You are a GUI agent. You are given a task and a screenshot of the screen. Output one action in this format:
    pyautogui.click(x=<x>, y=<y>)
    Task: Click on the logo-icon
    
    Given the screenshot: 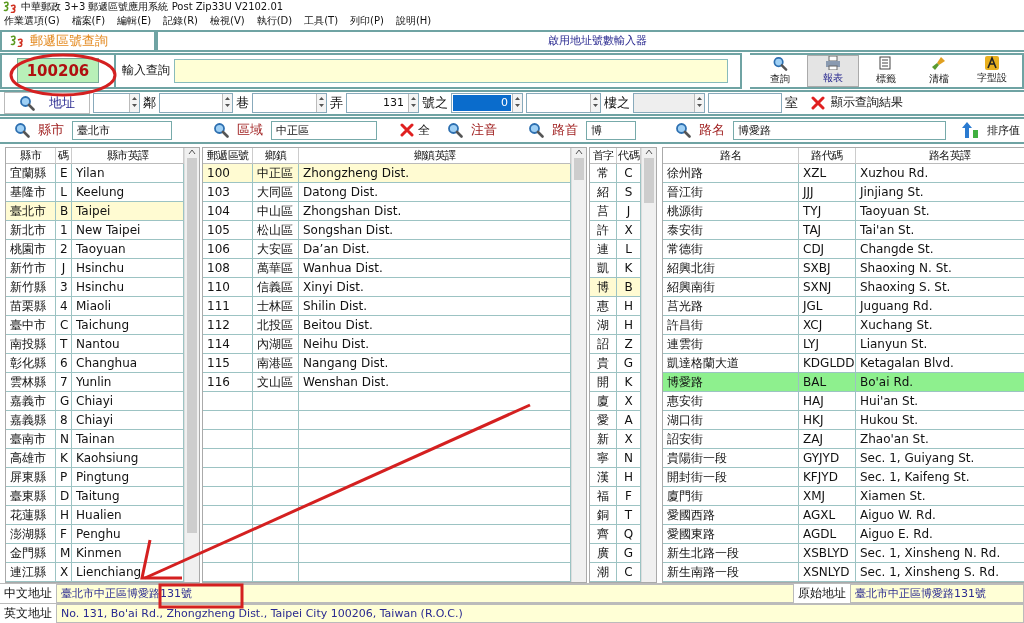 What is the action you would take?
    pyautogui.click(x=17, y=40)
    